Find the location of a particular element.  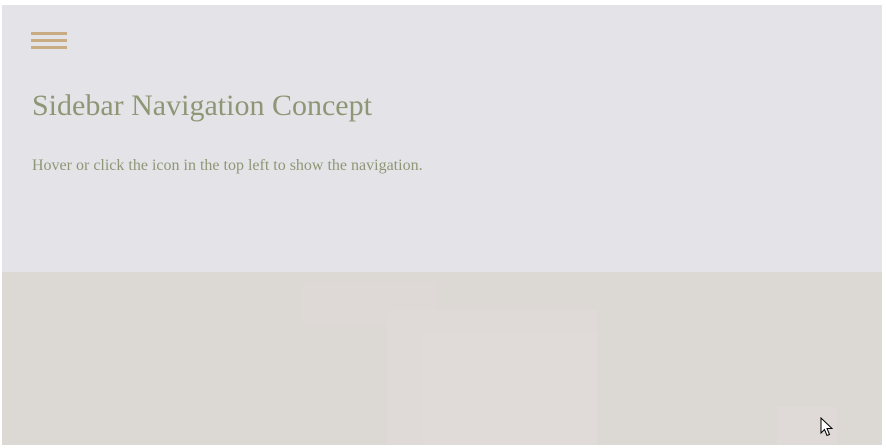

blurred-background-shape is located at coordinates (509, 388).